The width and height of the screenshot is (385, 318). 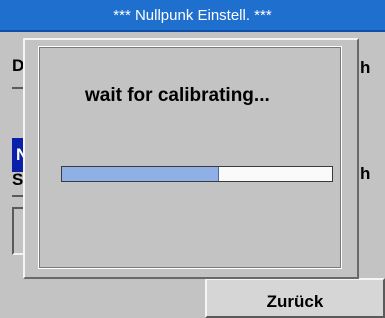 I want to click on progress-fill, so click(x=140, y=174).